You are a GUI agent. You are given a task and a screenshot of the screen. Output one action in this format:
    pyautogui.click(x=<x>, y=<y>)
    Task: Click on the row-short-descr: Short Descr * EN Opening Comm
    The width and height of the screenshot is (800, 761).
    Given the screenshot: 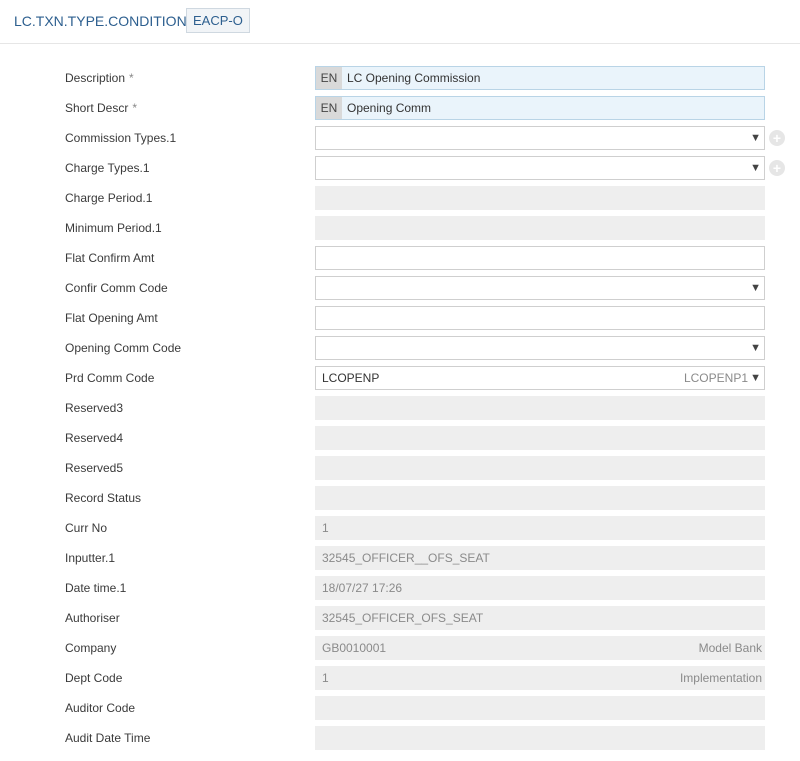 What is the action you would take?
    pyautogui.click(x=400, y=108)
    